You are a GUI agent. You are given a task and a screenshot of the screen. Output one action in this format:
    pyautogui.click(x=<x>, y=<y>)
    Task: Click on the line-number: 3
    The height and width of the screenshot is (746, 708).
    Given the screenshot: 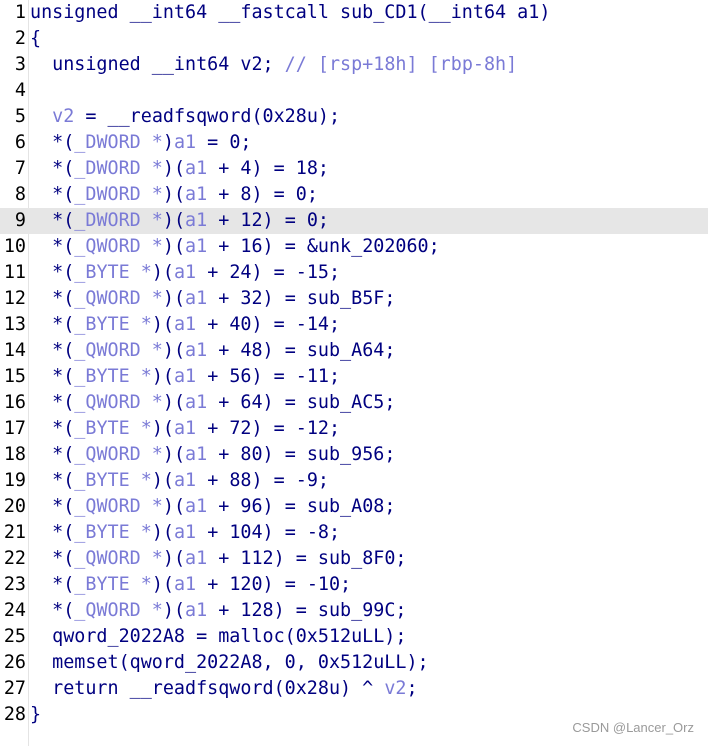 What is the action you would take?
    pyautogui.click(x=20, y=64)
    